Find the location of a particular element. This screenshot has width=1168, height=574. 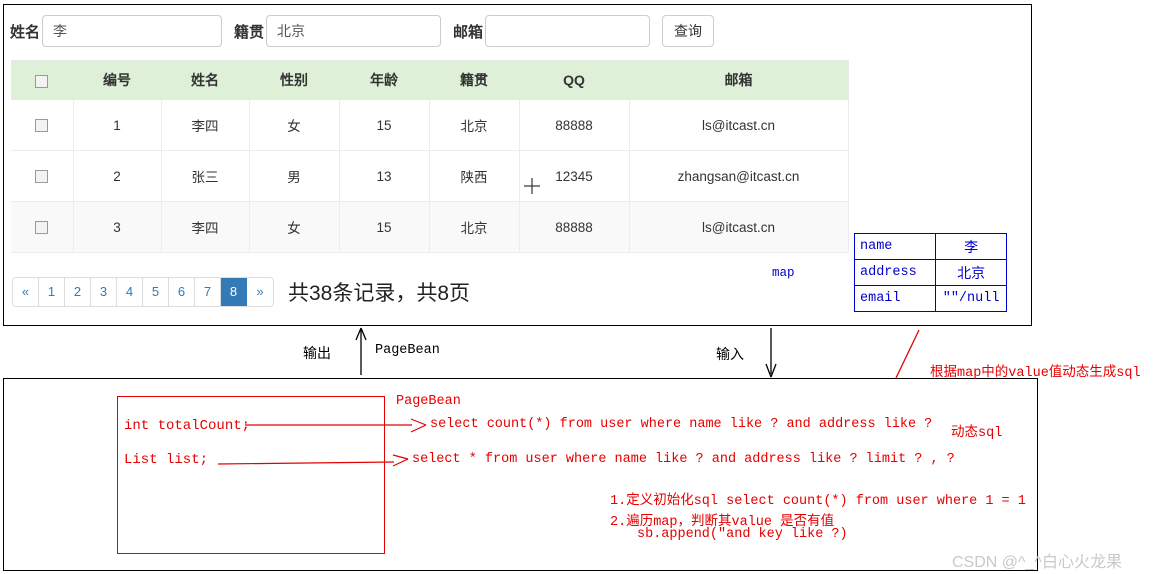

map-value-email: ""/null is located at coordinates (971, 298).